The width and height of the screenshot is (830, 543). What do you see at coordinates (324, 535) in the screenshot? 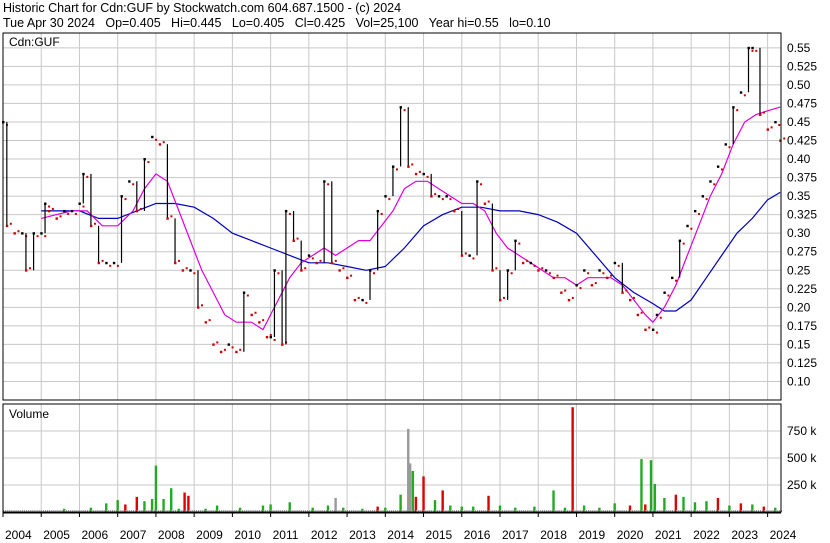
I see `x-tick-label: 2012` at bounding box center [324, 535].